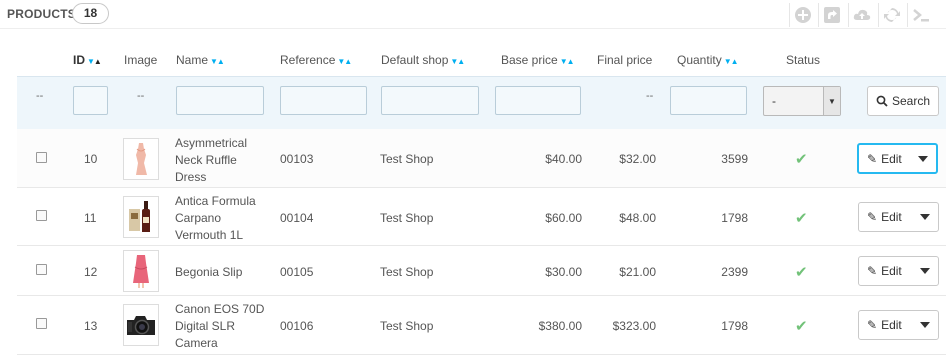 Image resolution: width=946 pixels, height=355 pixels. Describe the element at coordinates (634, 326) in the screenshot. I see `row-final-price: $323.00` at that location.